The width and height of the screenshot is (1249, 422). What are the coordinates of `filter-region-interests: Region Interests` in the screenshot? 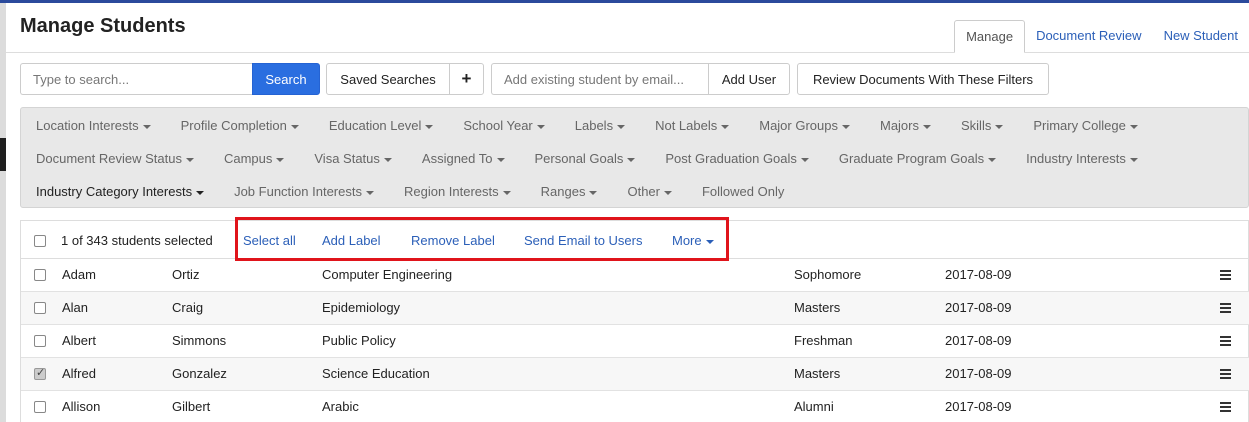 It's located at (457, 191).